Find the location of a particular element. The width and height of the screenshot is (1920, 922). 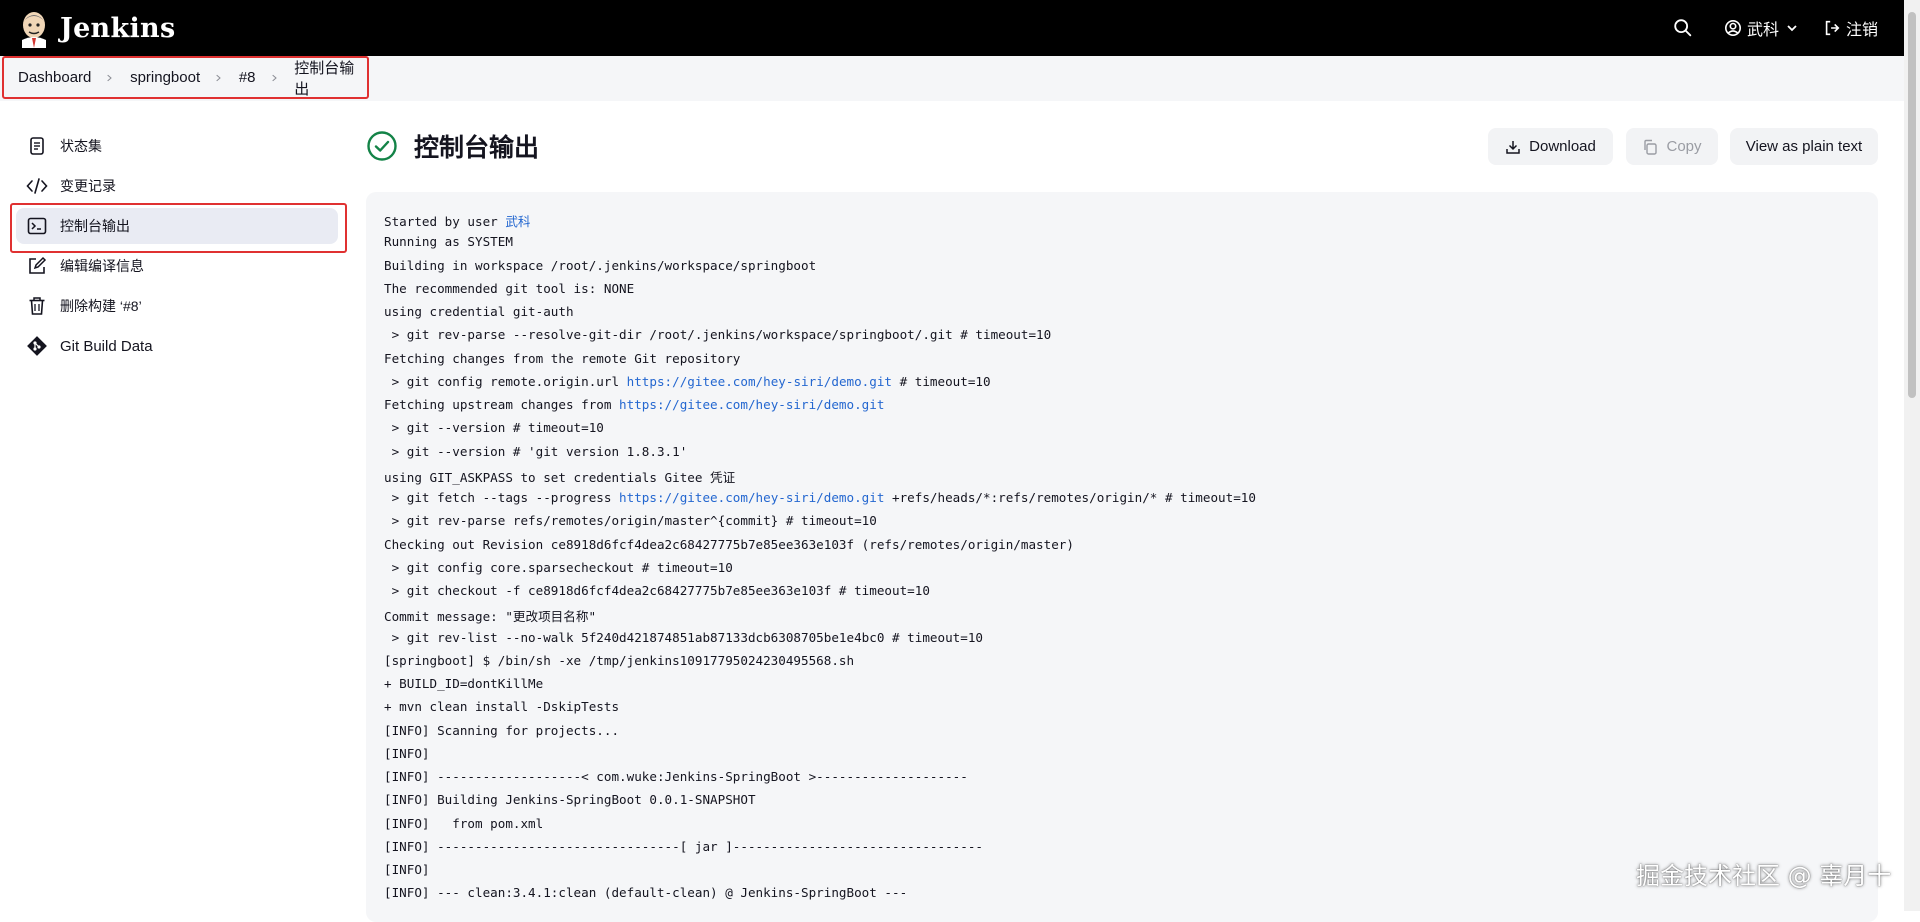

success-check-icon is located at coordinates (382, 146).